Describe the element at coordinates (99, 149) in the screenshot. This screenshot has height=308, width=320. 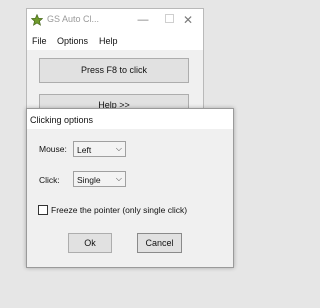
I see `mouse-button-select: Left ⌵` at that location.